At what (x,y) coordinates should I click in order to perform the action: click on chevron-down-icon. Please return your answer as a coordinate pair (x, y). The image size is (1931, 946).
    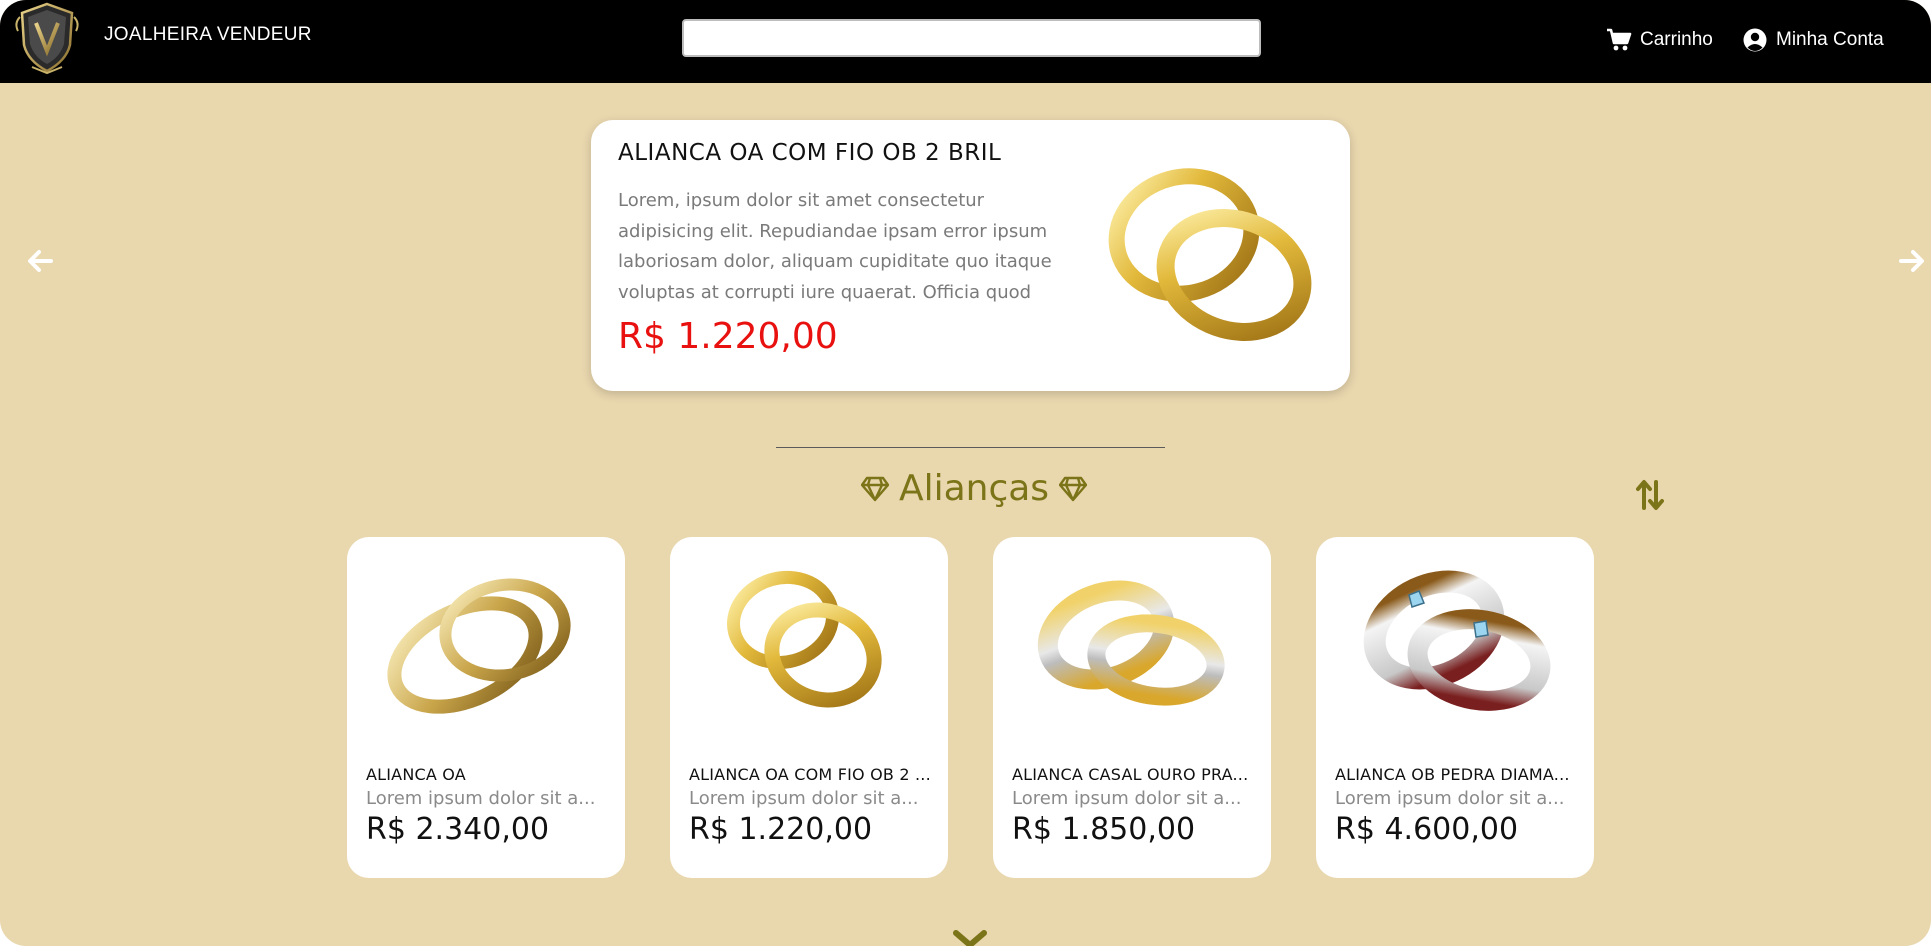
    Looking at the image, I should click on (970, 937).